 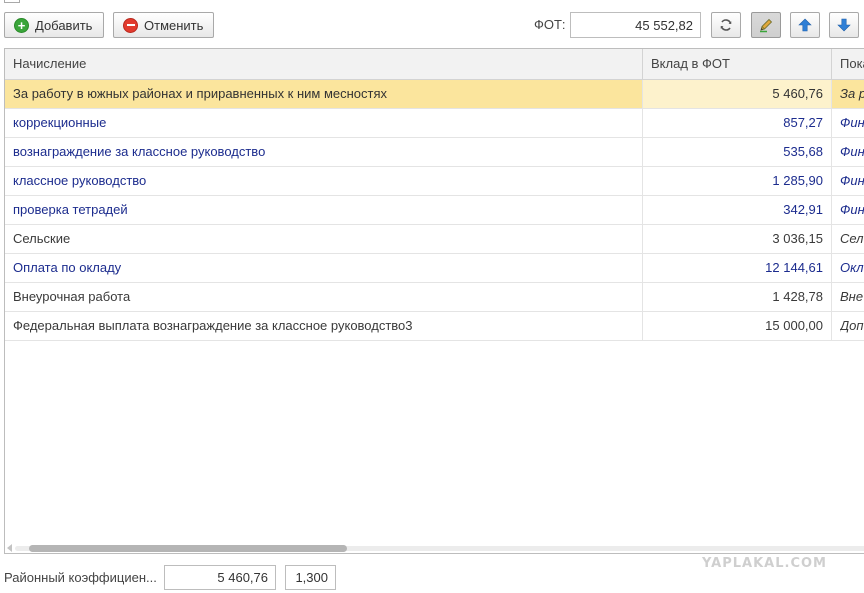 I want to click on scroll-left-icon, so click(x=9, y=548).